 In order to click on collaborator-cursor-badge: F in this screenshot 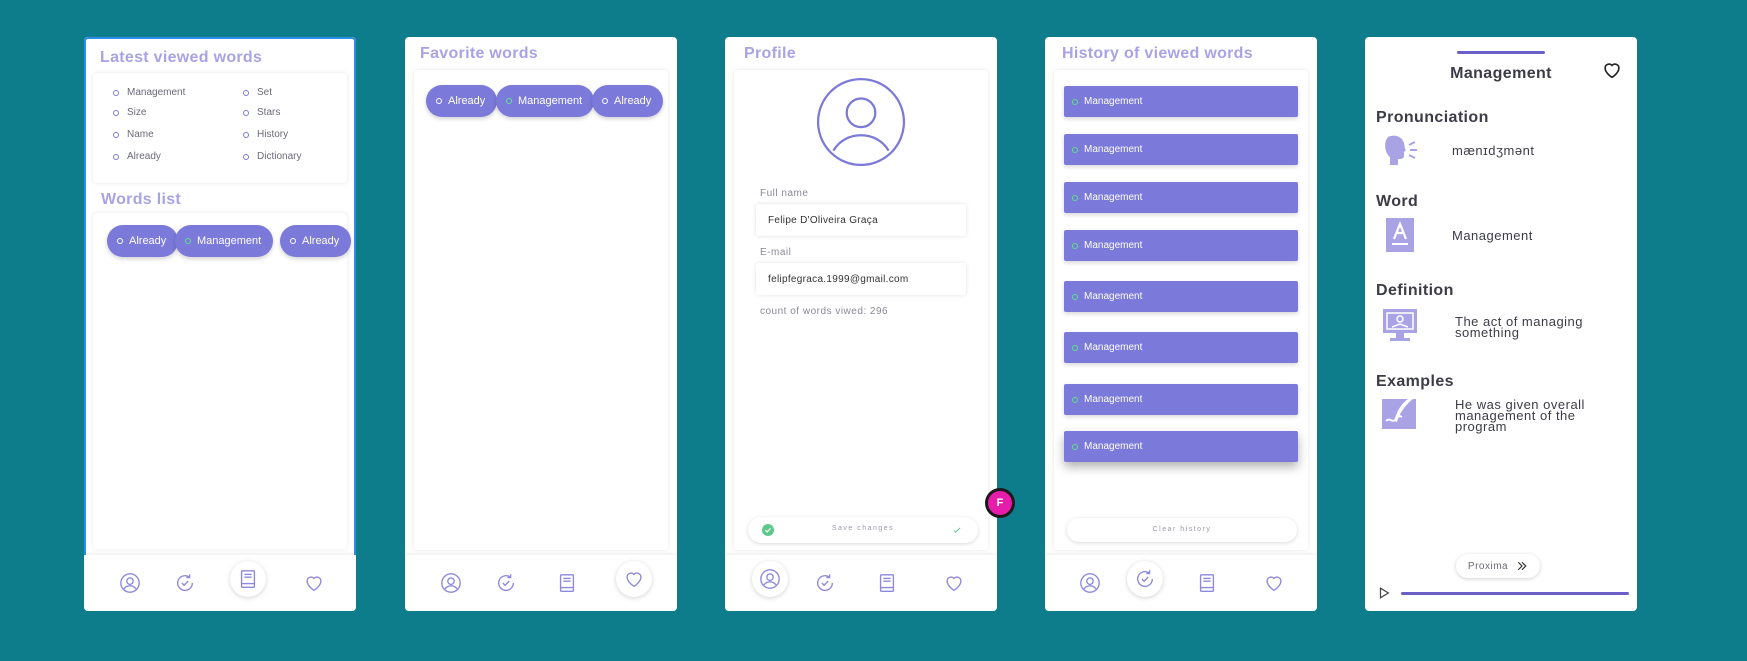, I will do `click(1000, 503)`.